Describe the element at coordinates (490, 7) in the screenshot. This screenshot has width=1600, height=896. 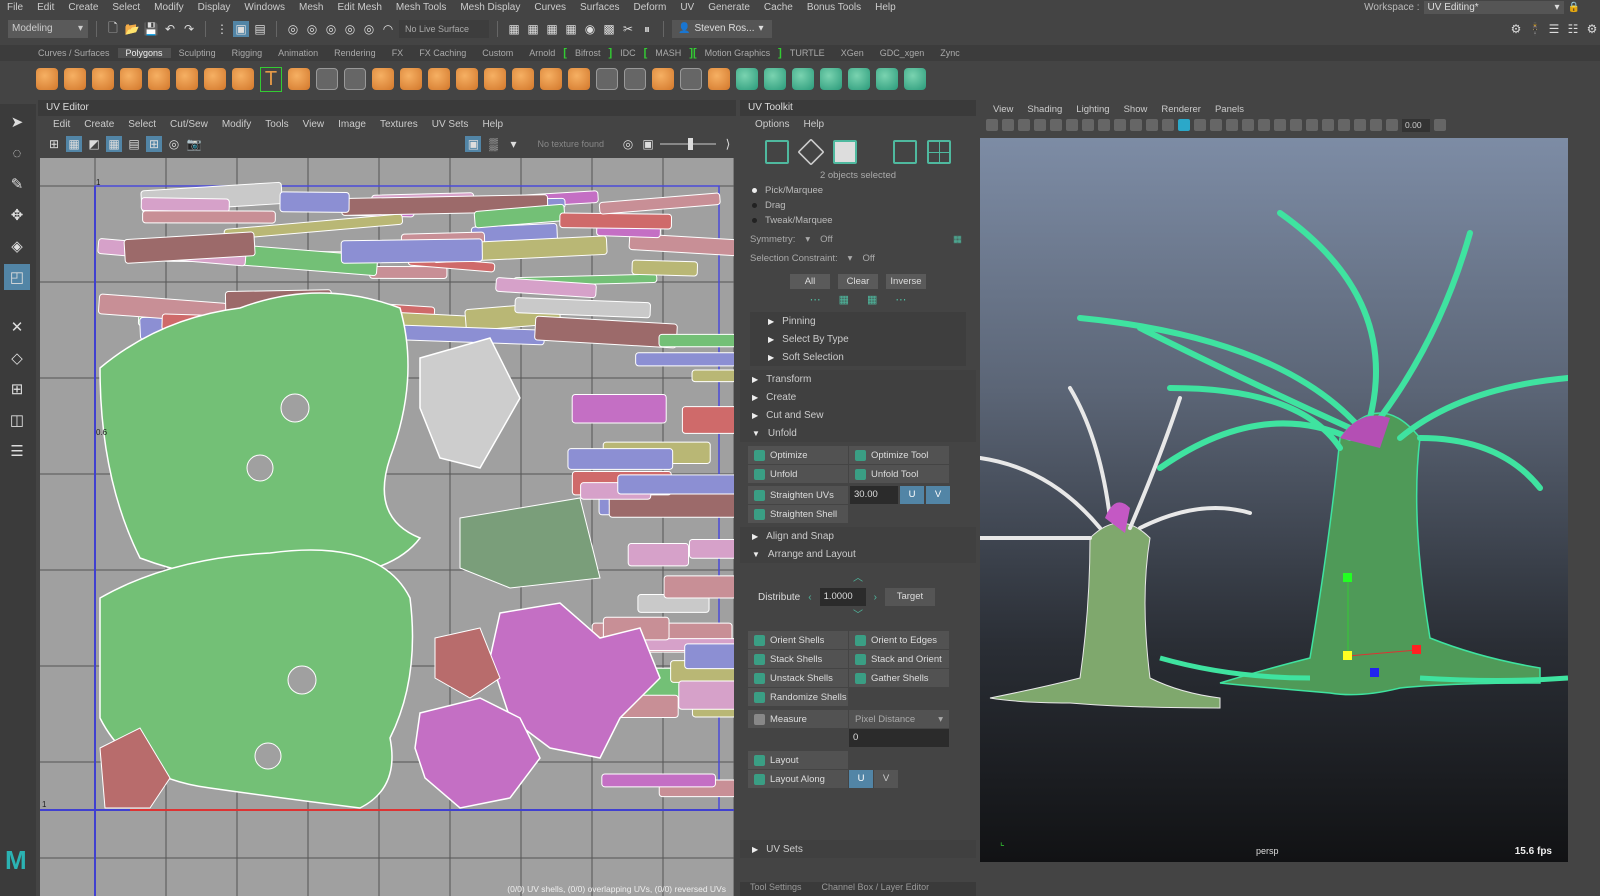
I see `menu-mesh-display: Mesh Display` at that location.